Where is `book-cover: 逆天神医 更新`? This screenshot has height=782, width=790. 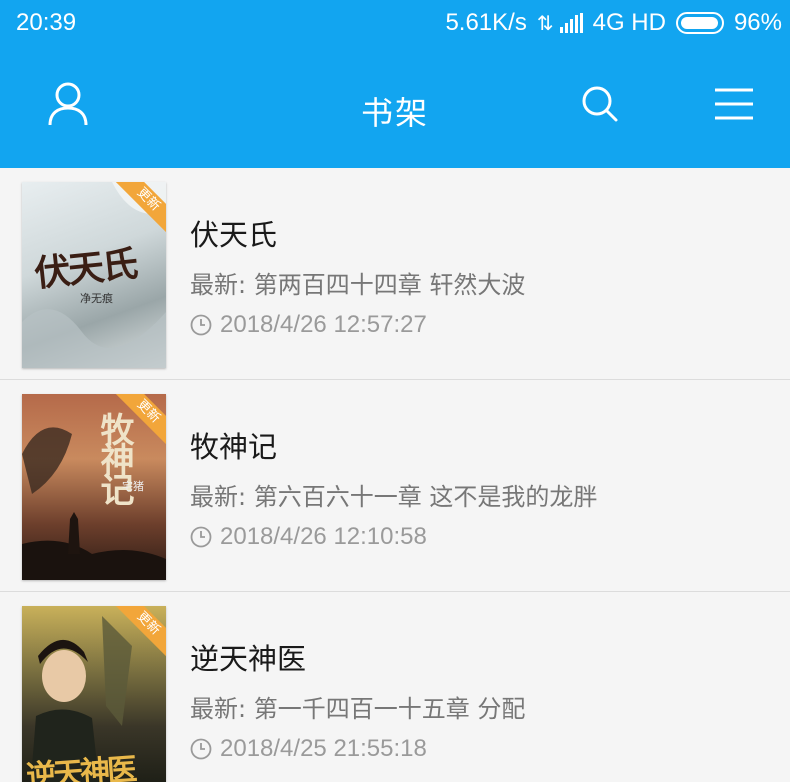 book-cover: 逆天神医 更新 is located at coordinates (94, 694).